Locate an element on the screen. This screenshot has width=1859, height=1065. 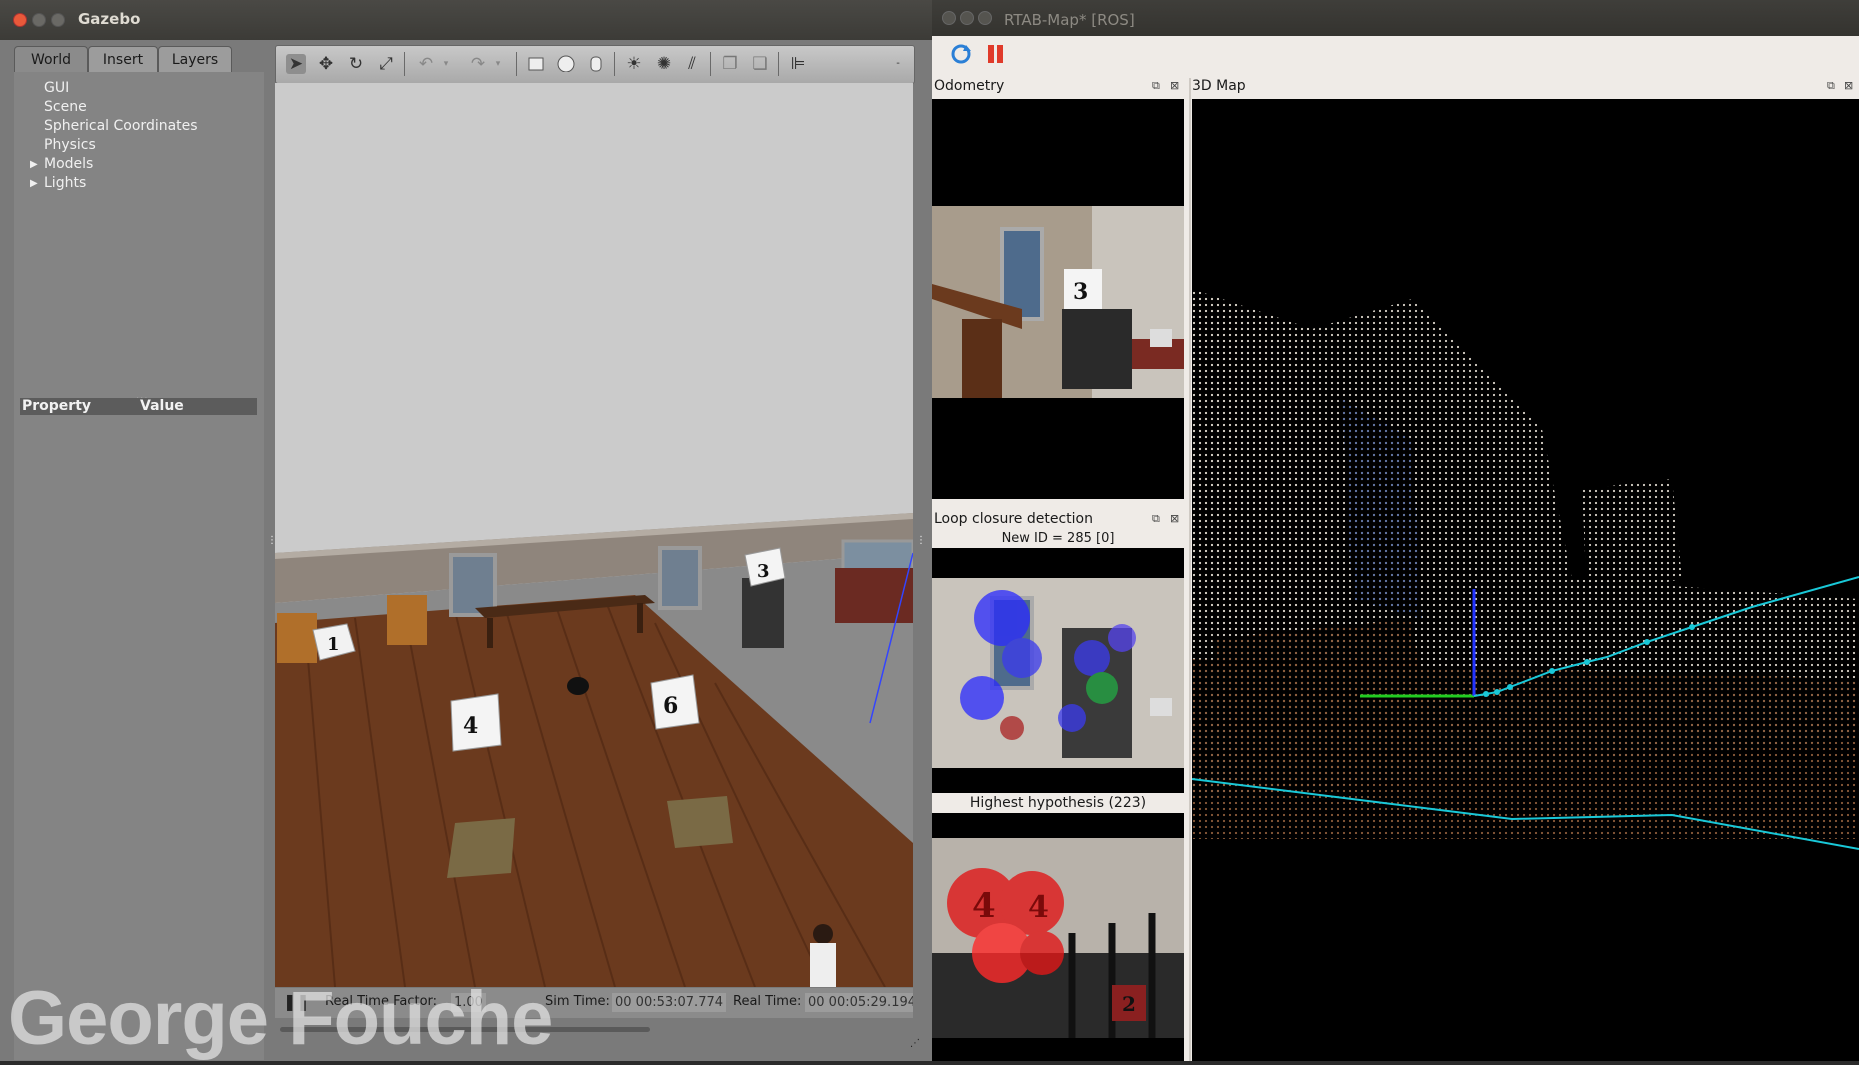
tree-item-gui: GUI is located at coordinates (56, 88).